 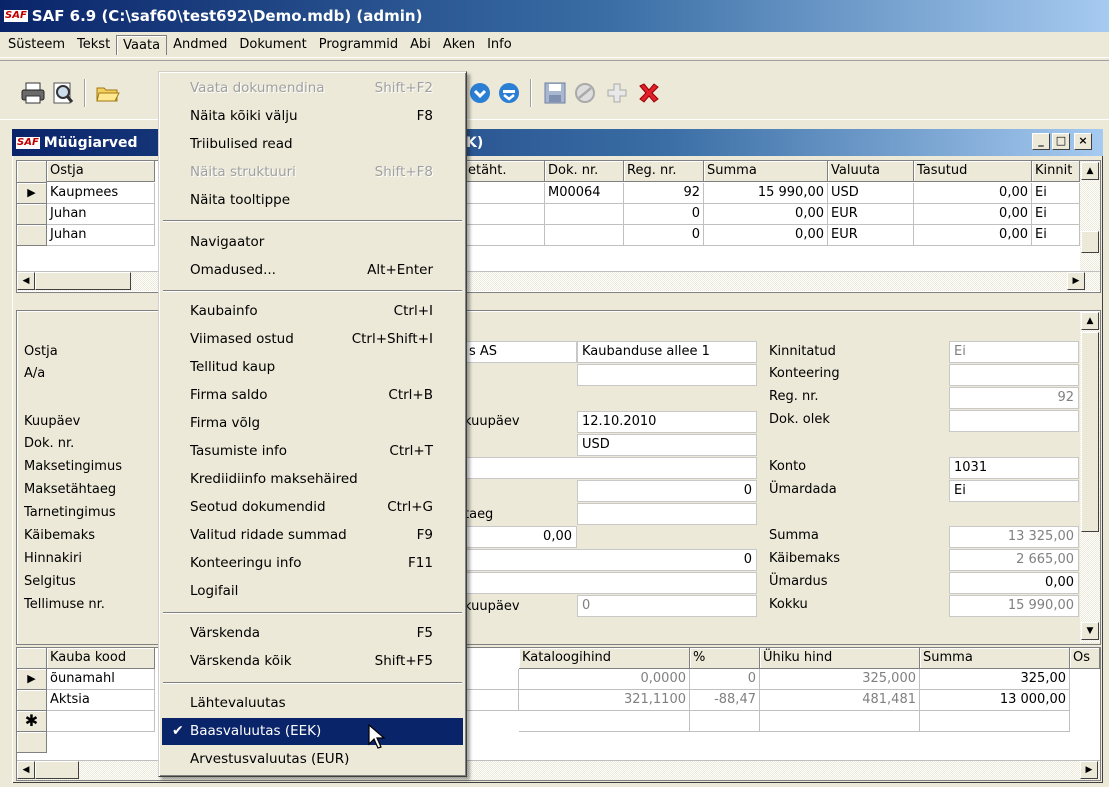 I want to click on cancel-icon, so click(x=585, y=96).